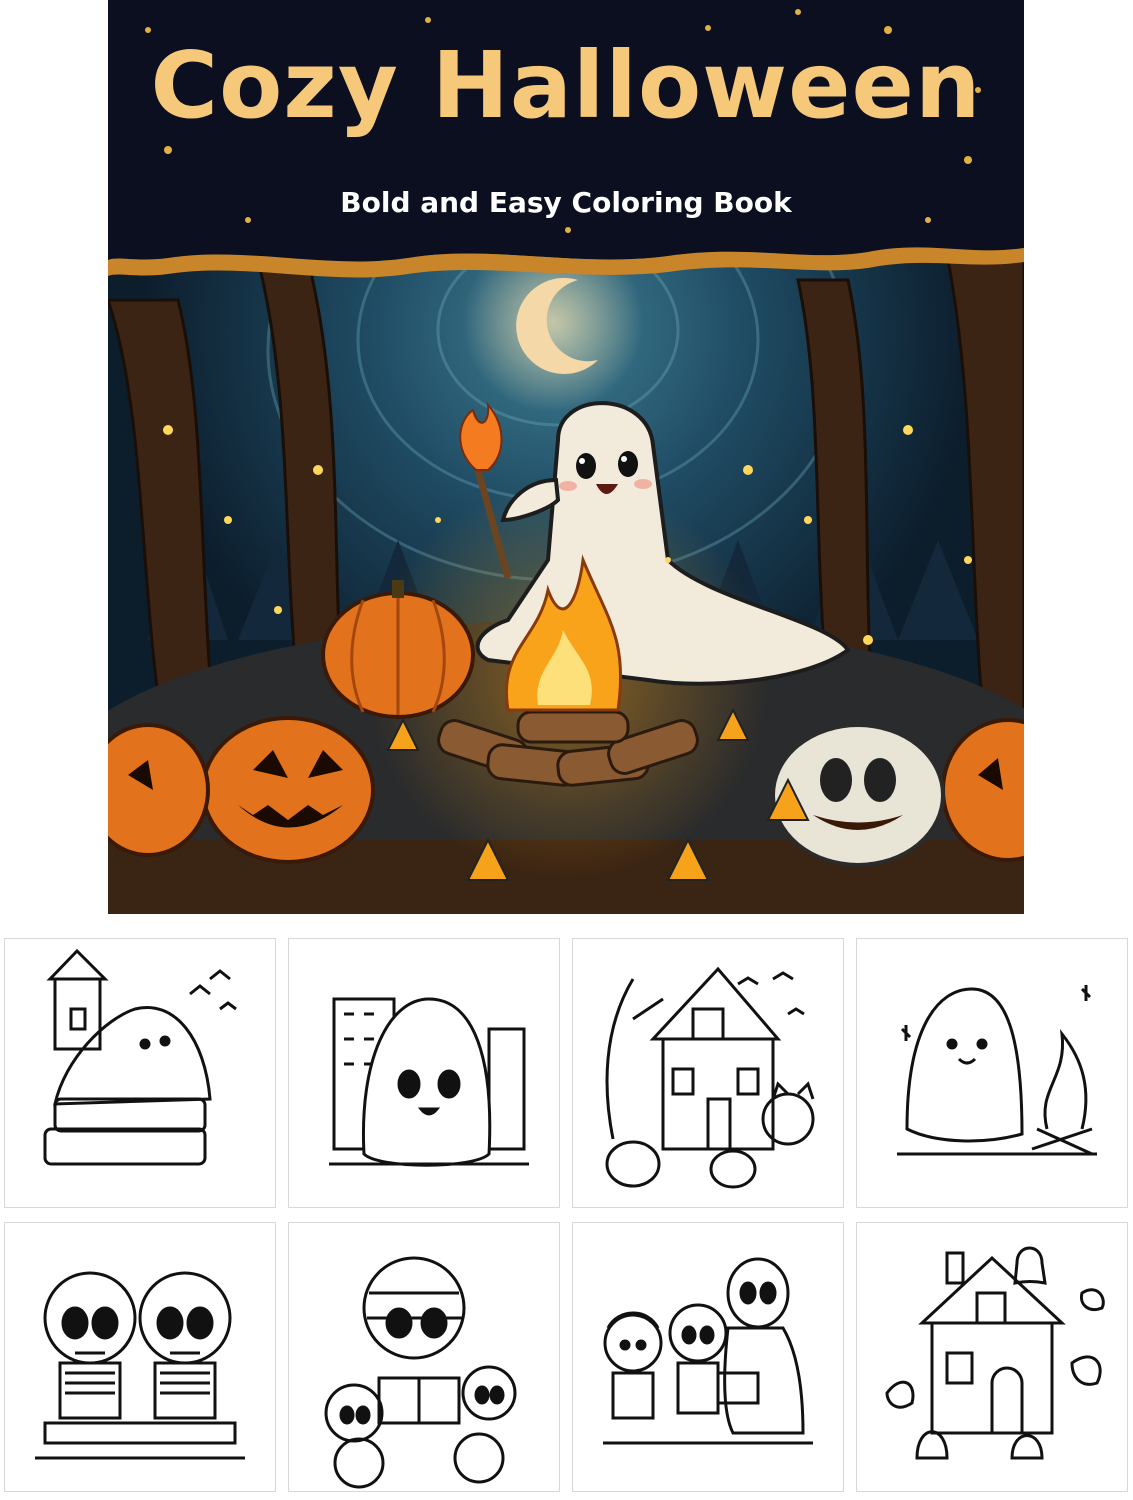 Image resolution: width=1133 pixels, height=1500 pixels. What do you see at coordinates (566, 202) in the screenshot?
I see `cover-subtitle: Bold and Easy Coloring Book` at bounding box center [566, 202].